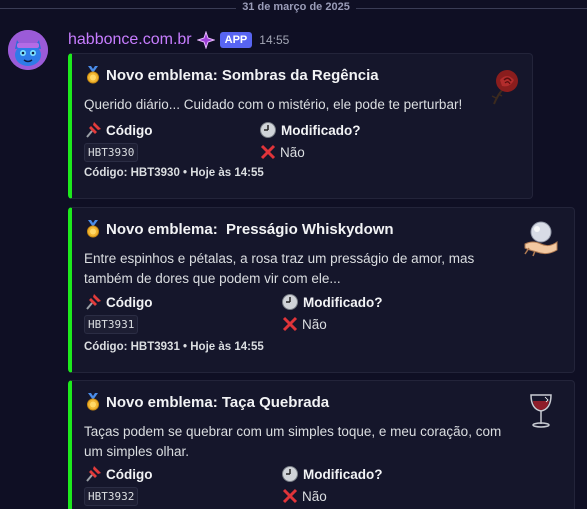 This screenshot has height=509, width=587. I want to click on cat-avatar-icon, so click(28, 50).